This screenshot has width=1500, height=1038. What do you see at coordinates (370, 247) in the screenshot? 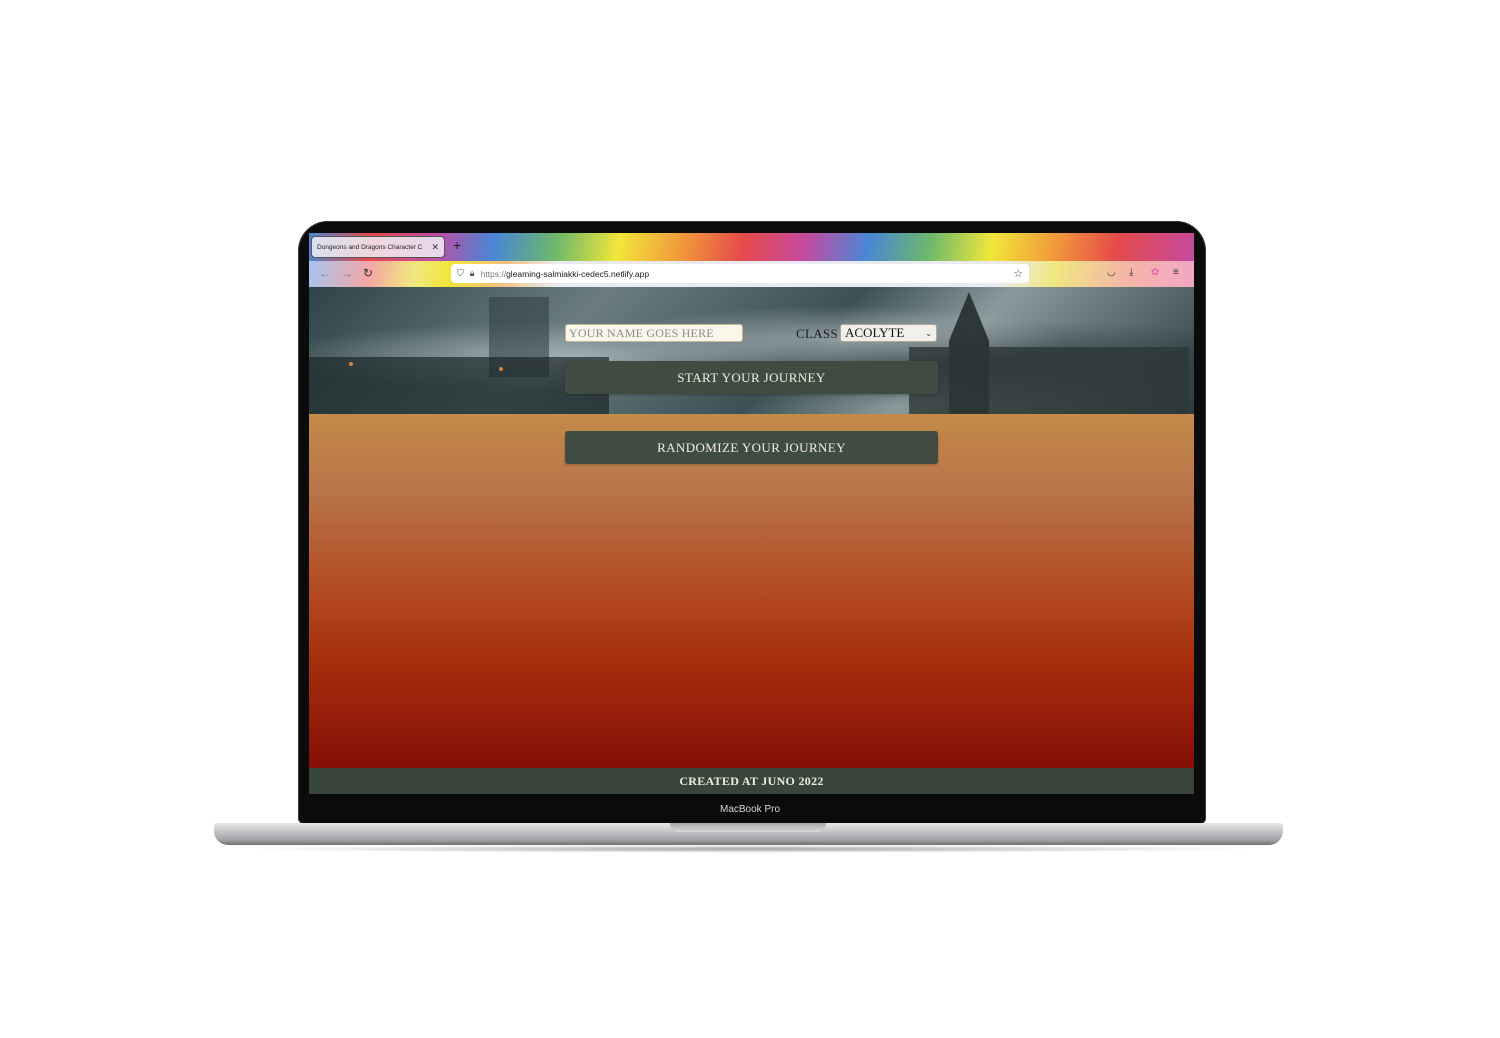
I see `tab-title: Dungeons and Dragons Character C` at bounding box center [370, 247].